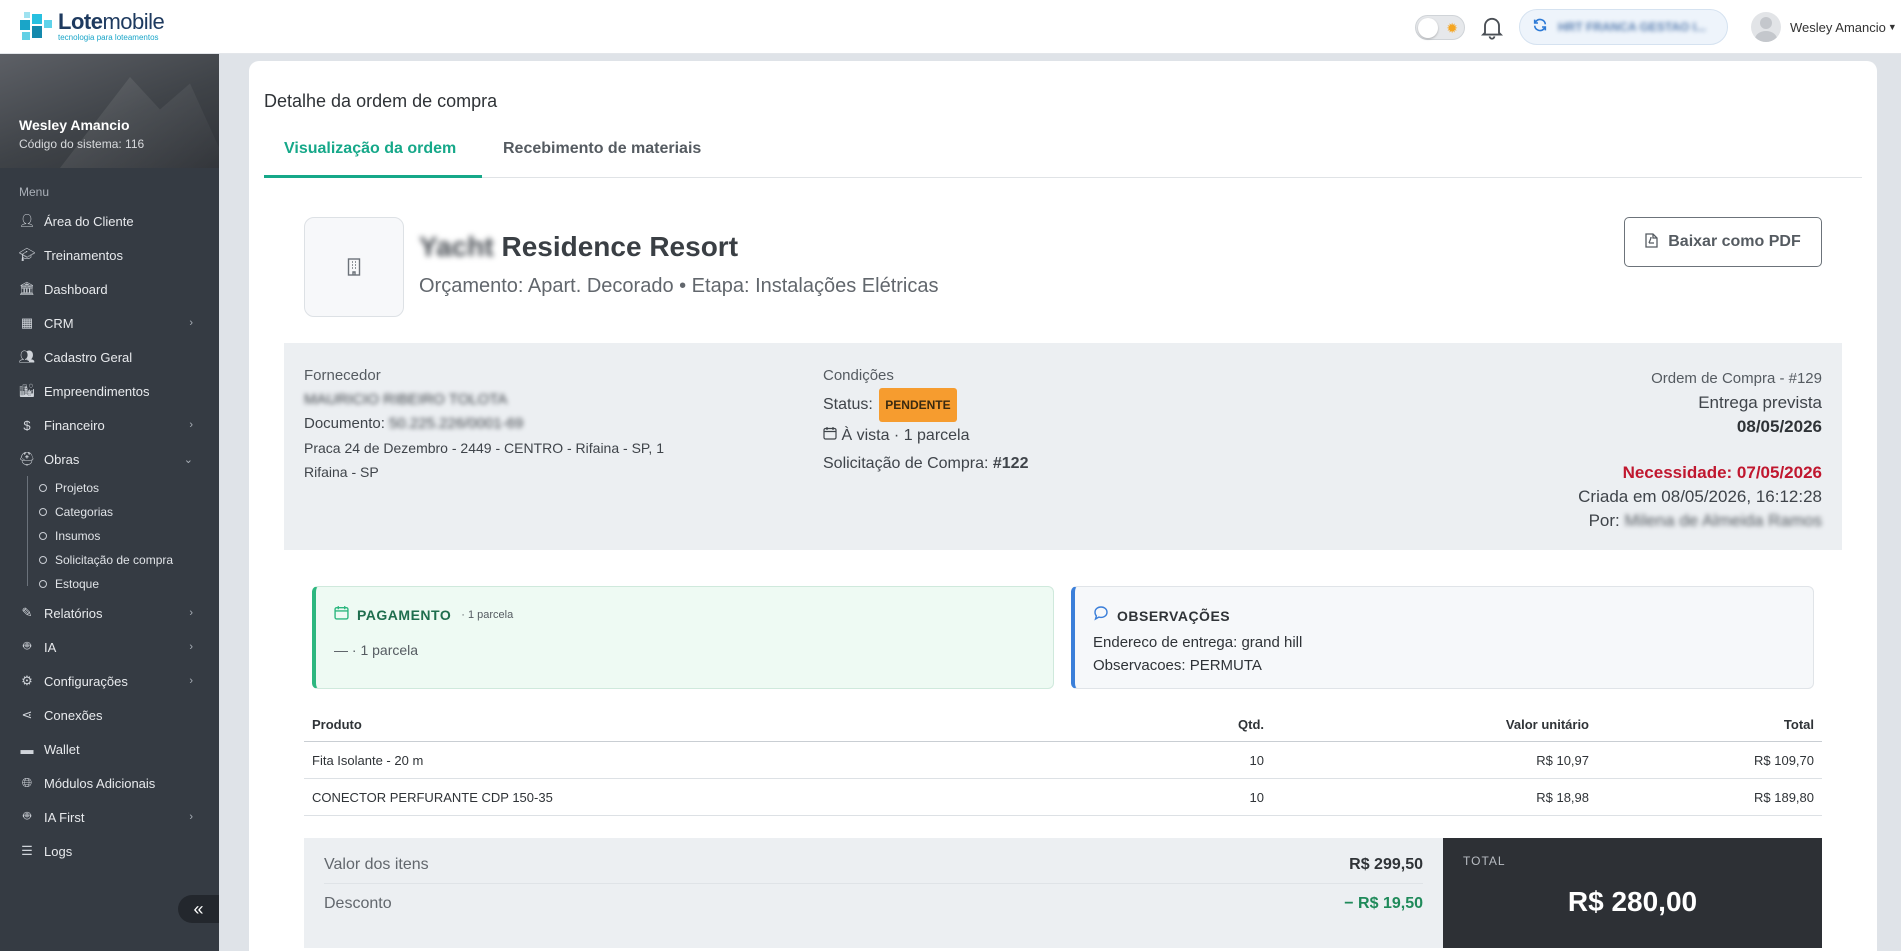 The height and width of the screenshot is (951, 1901). I want to click on sidebar-item-empreendimentos: 🏙︎ Empreendimentos, so click(109, 391).